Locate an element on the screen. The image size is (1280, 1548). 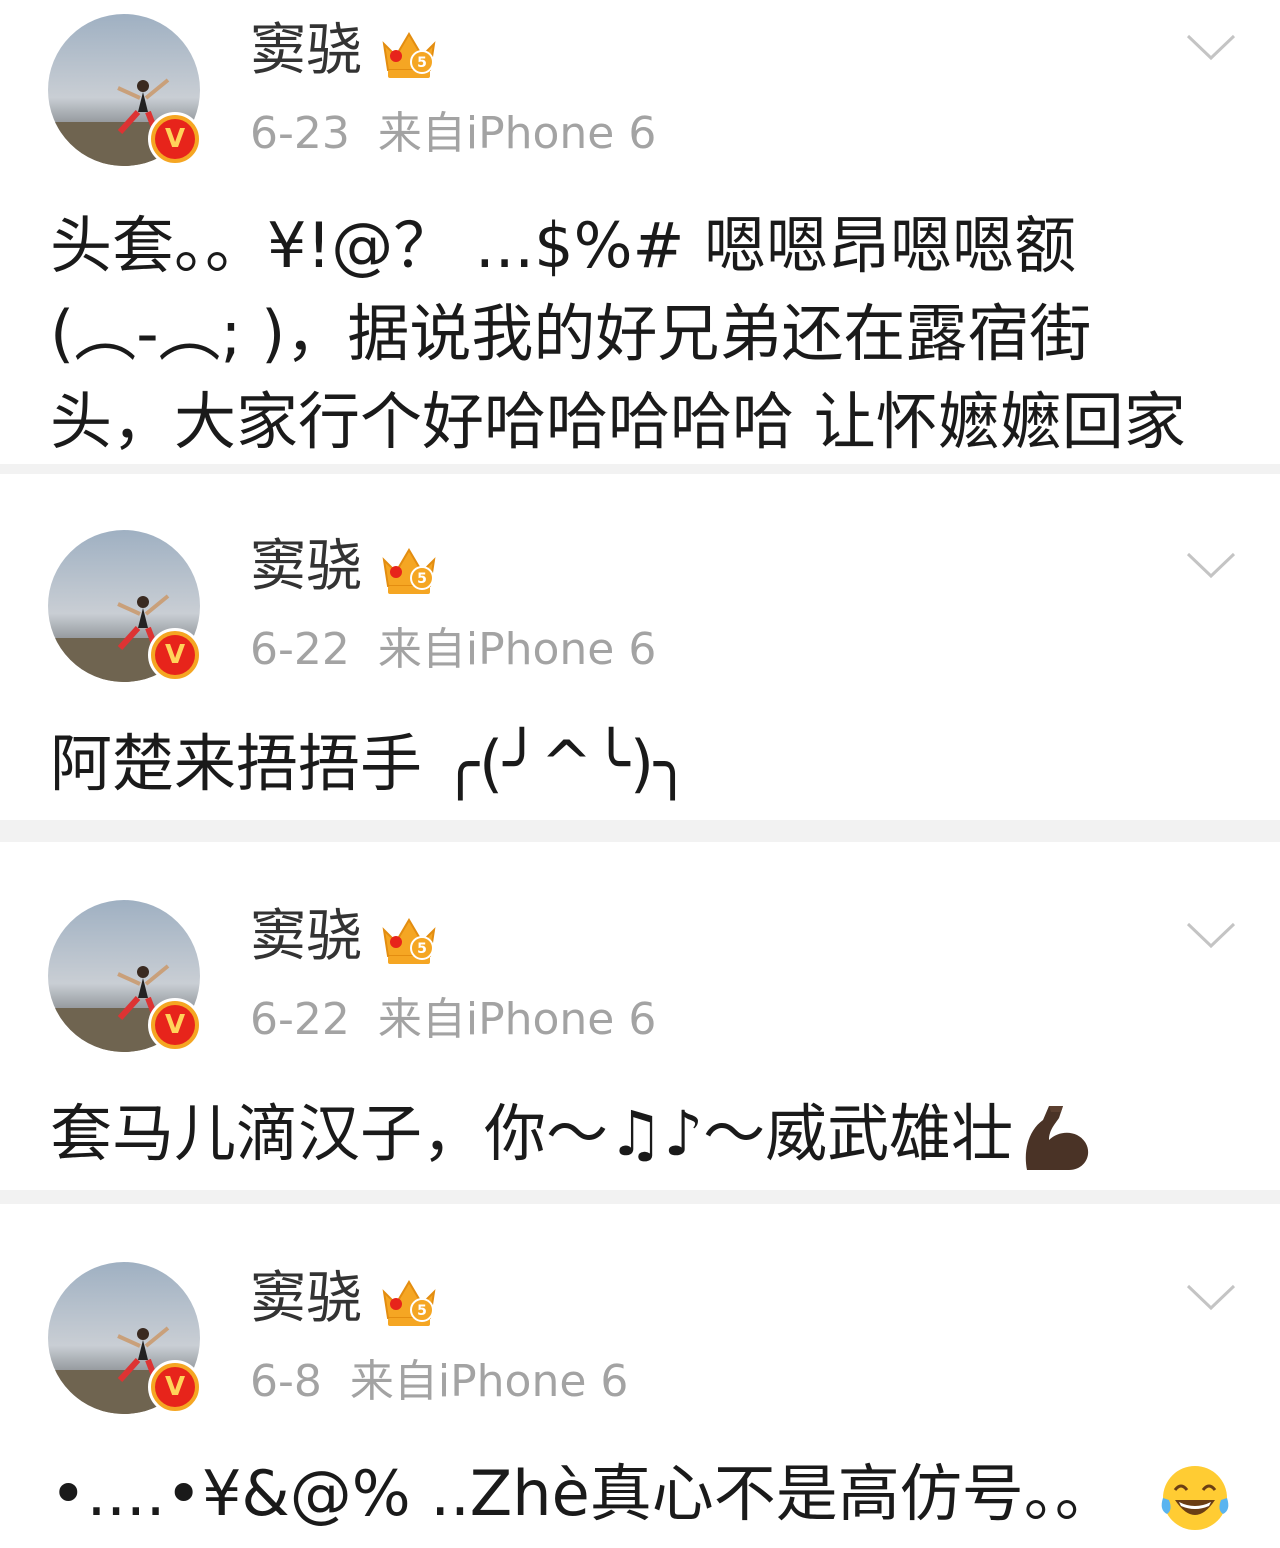
post-content-line: •....•¥&@% ..Zhè真心不是高仿号。。 is located at coordinates (583, 1493).